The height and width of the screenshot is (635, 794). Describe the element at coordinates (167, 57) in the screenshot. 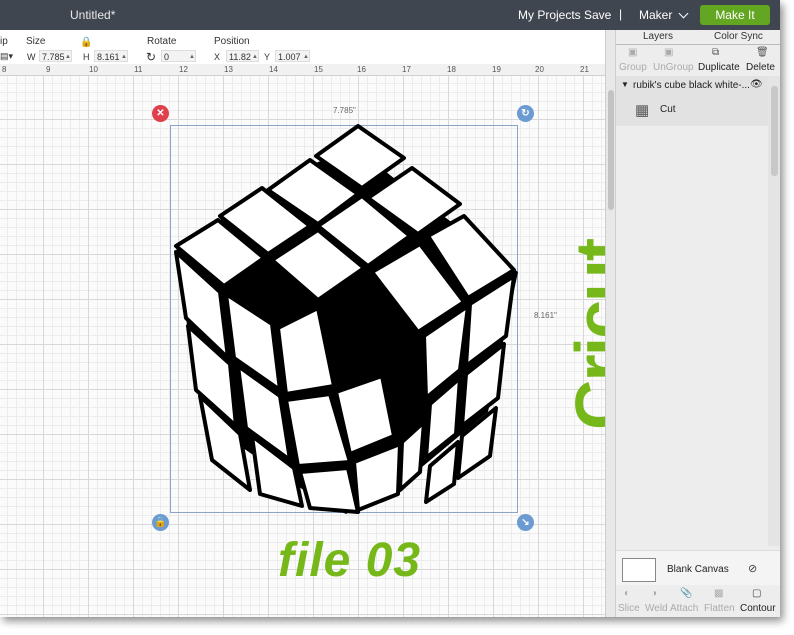

I see `rotate-value: 0` at that location.